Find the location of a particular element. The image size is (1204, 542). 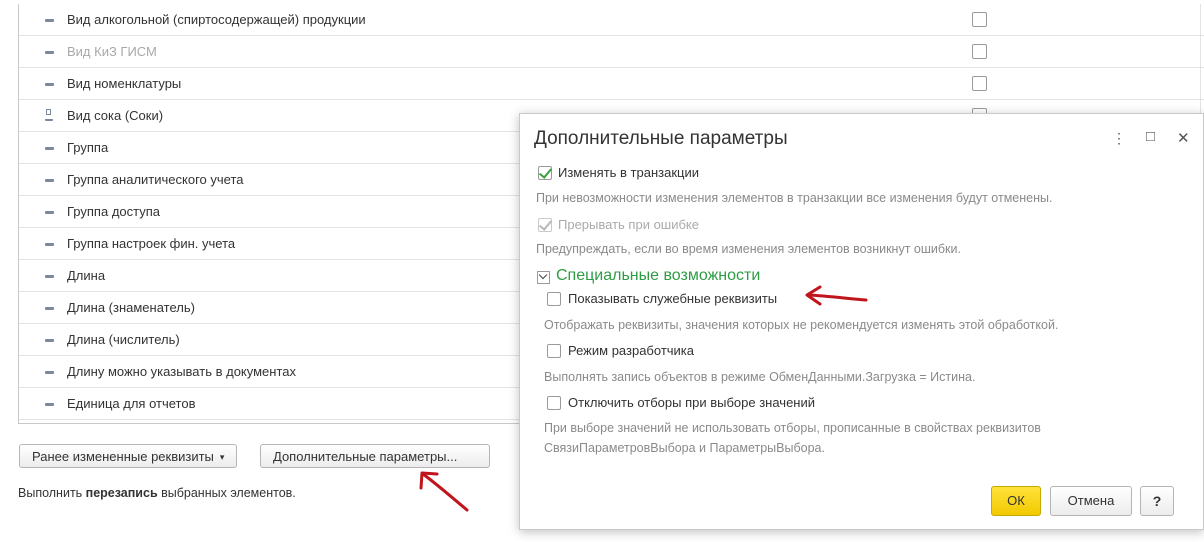

dialog-title: Дополнительные параметры is located at coordinates (661, 138).